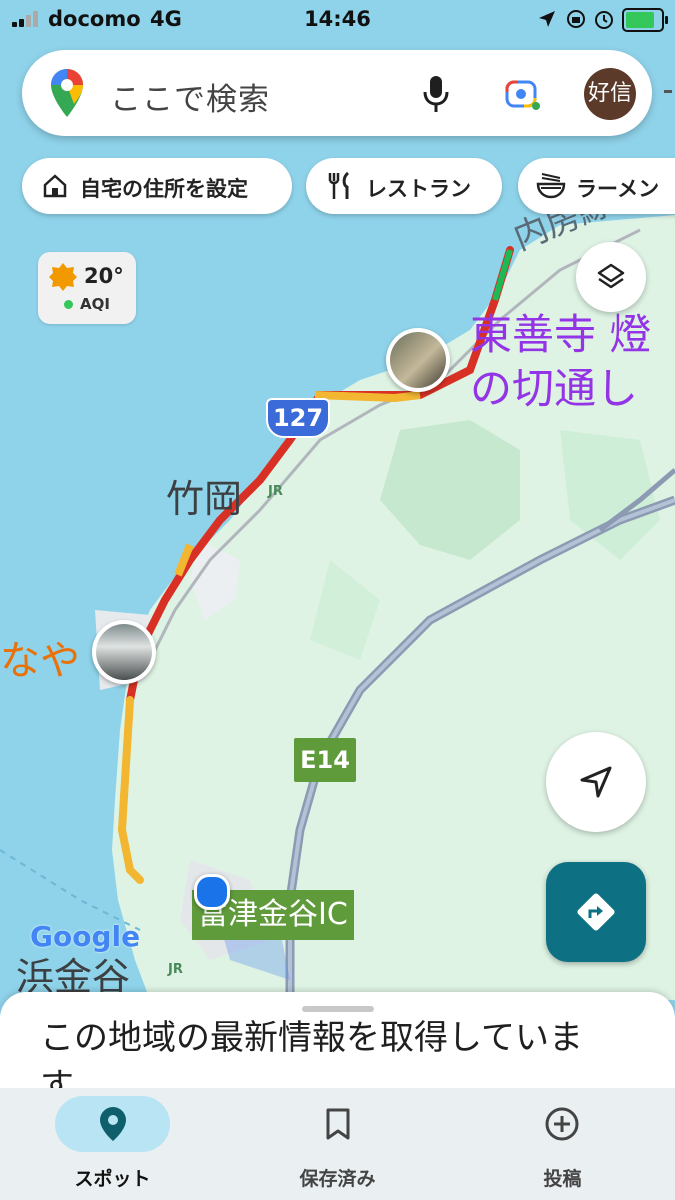  I want to click on nav-label: スポット, so click(112, 1179).